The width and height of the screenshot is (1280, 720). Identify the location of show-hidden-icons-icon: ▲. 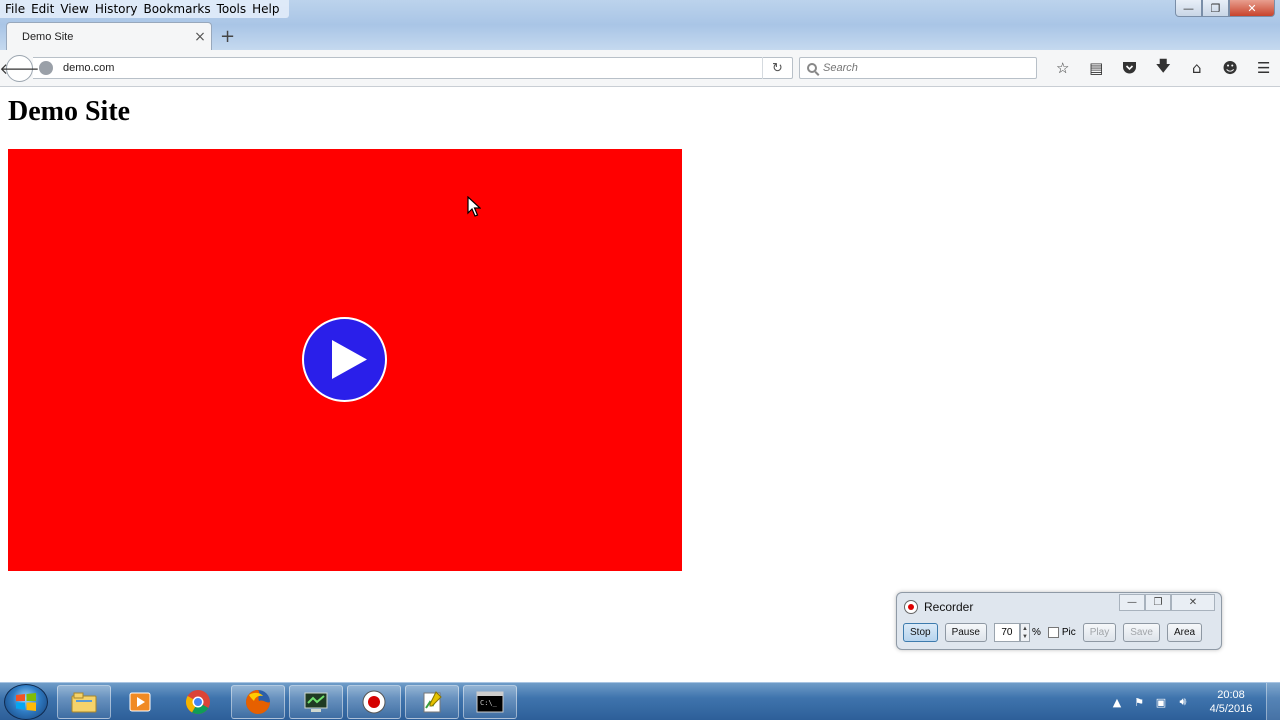
(1117, 702).